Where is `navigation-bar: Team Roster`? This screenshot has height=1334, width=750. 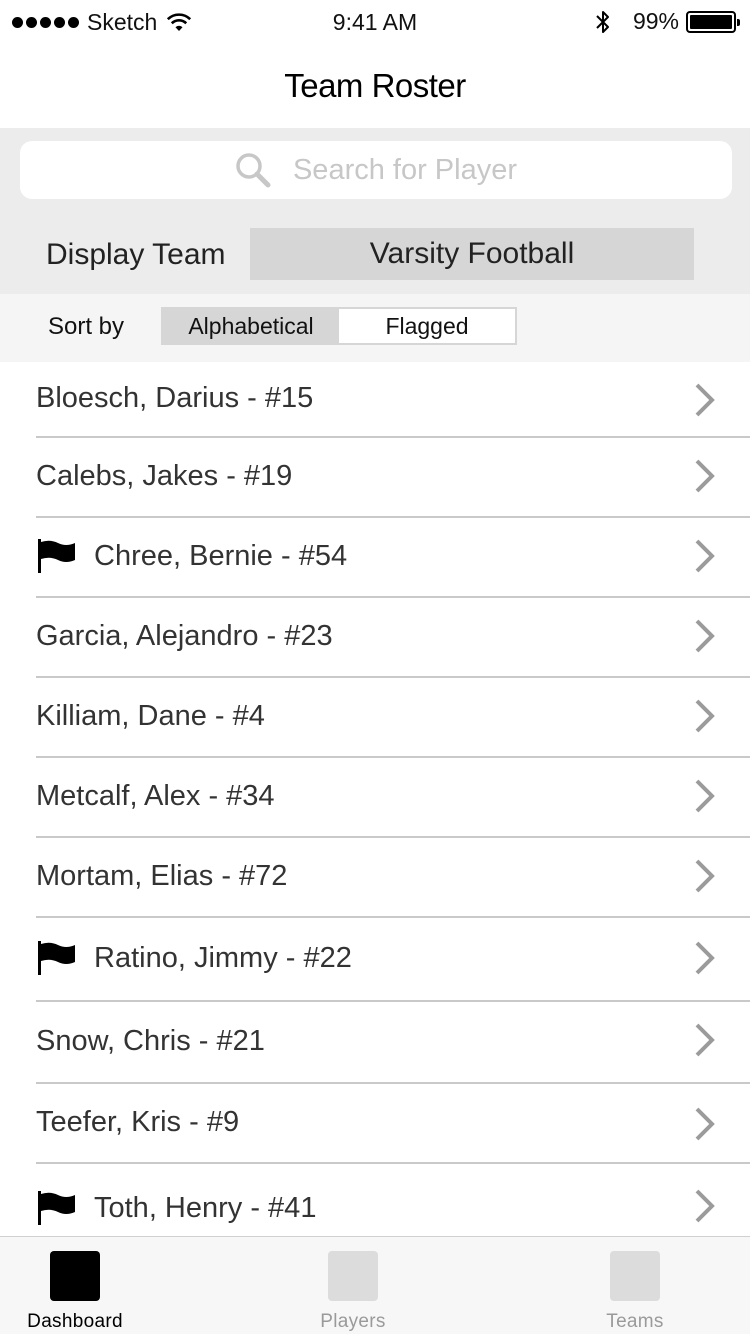 navigation-bar: Team Roster is located at coordinates (375, 86).